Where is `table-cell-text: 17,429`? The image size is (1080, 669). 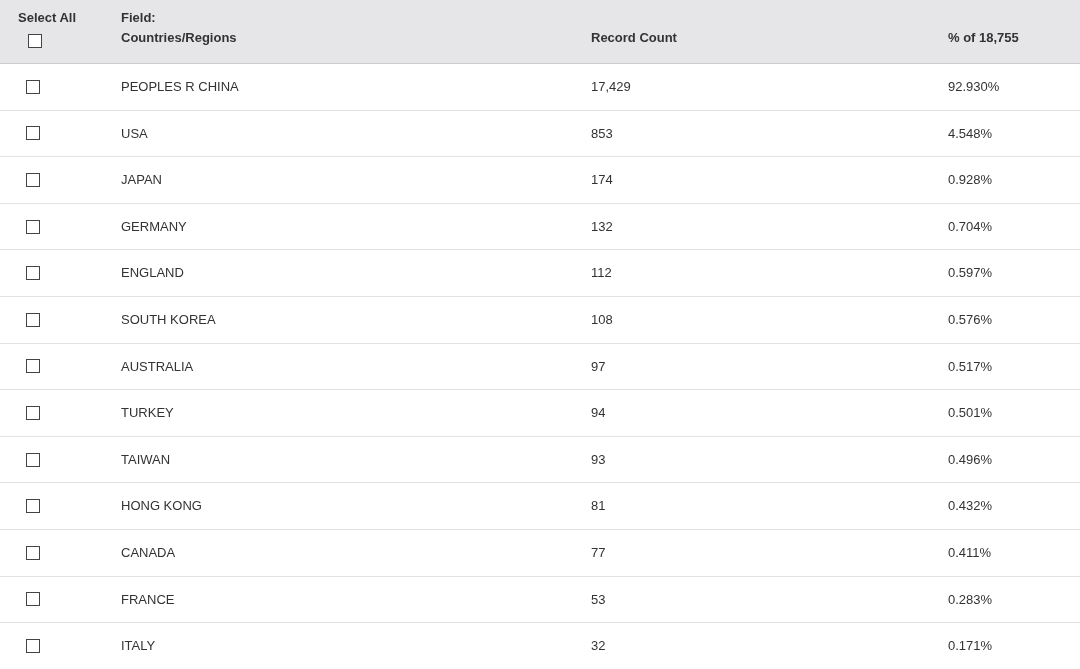
table-cell-text: 17,429 is located at coordinates (611, 87).